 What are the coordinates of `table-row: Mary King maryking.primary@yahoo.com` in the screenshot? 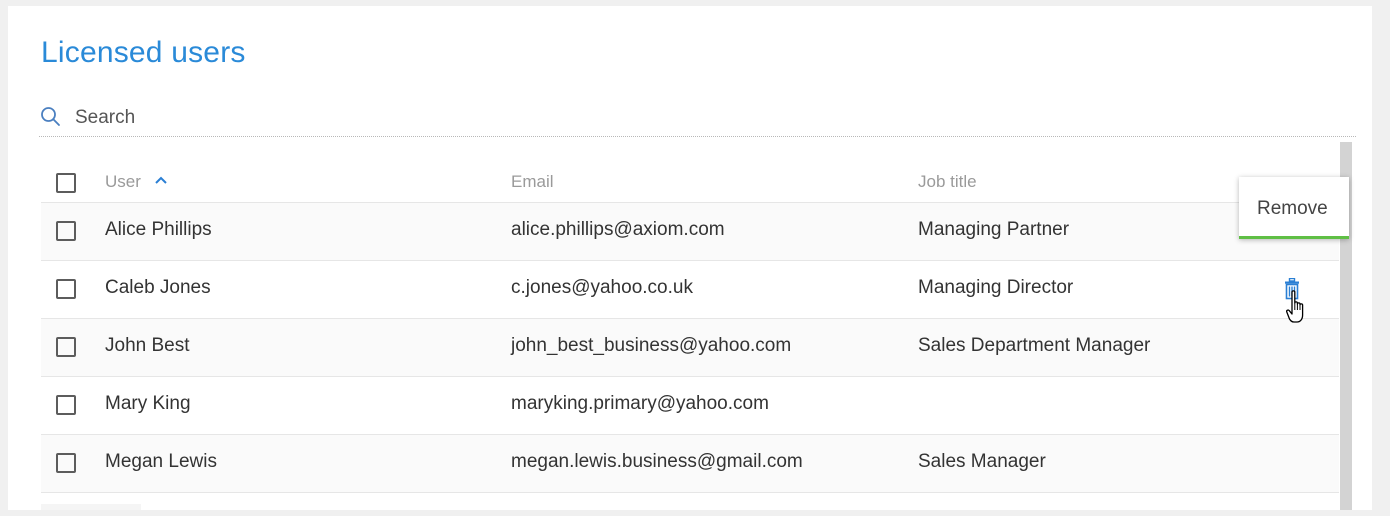 It's located at (690, 406).